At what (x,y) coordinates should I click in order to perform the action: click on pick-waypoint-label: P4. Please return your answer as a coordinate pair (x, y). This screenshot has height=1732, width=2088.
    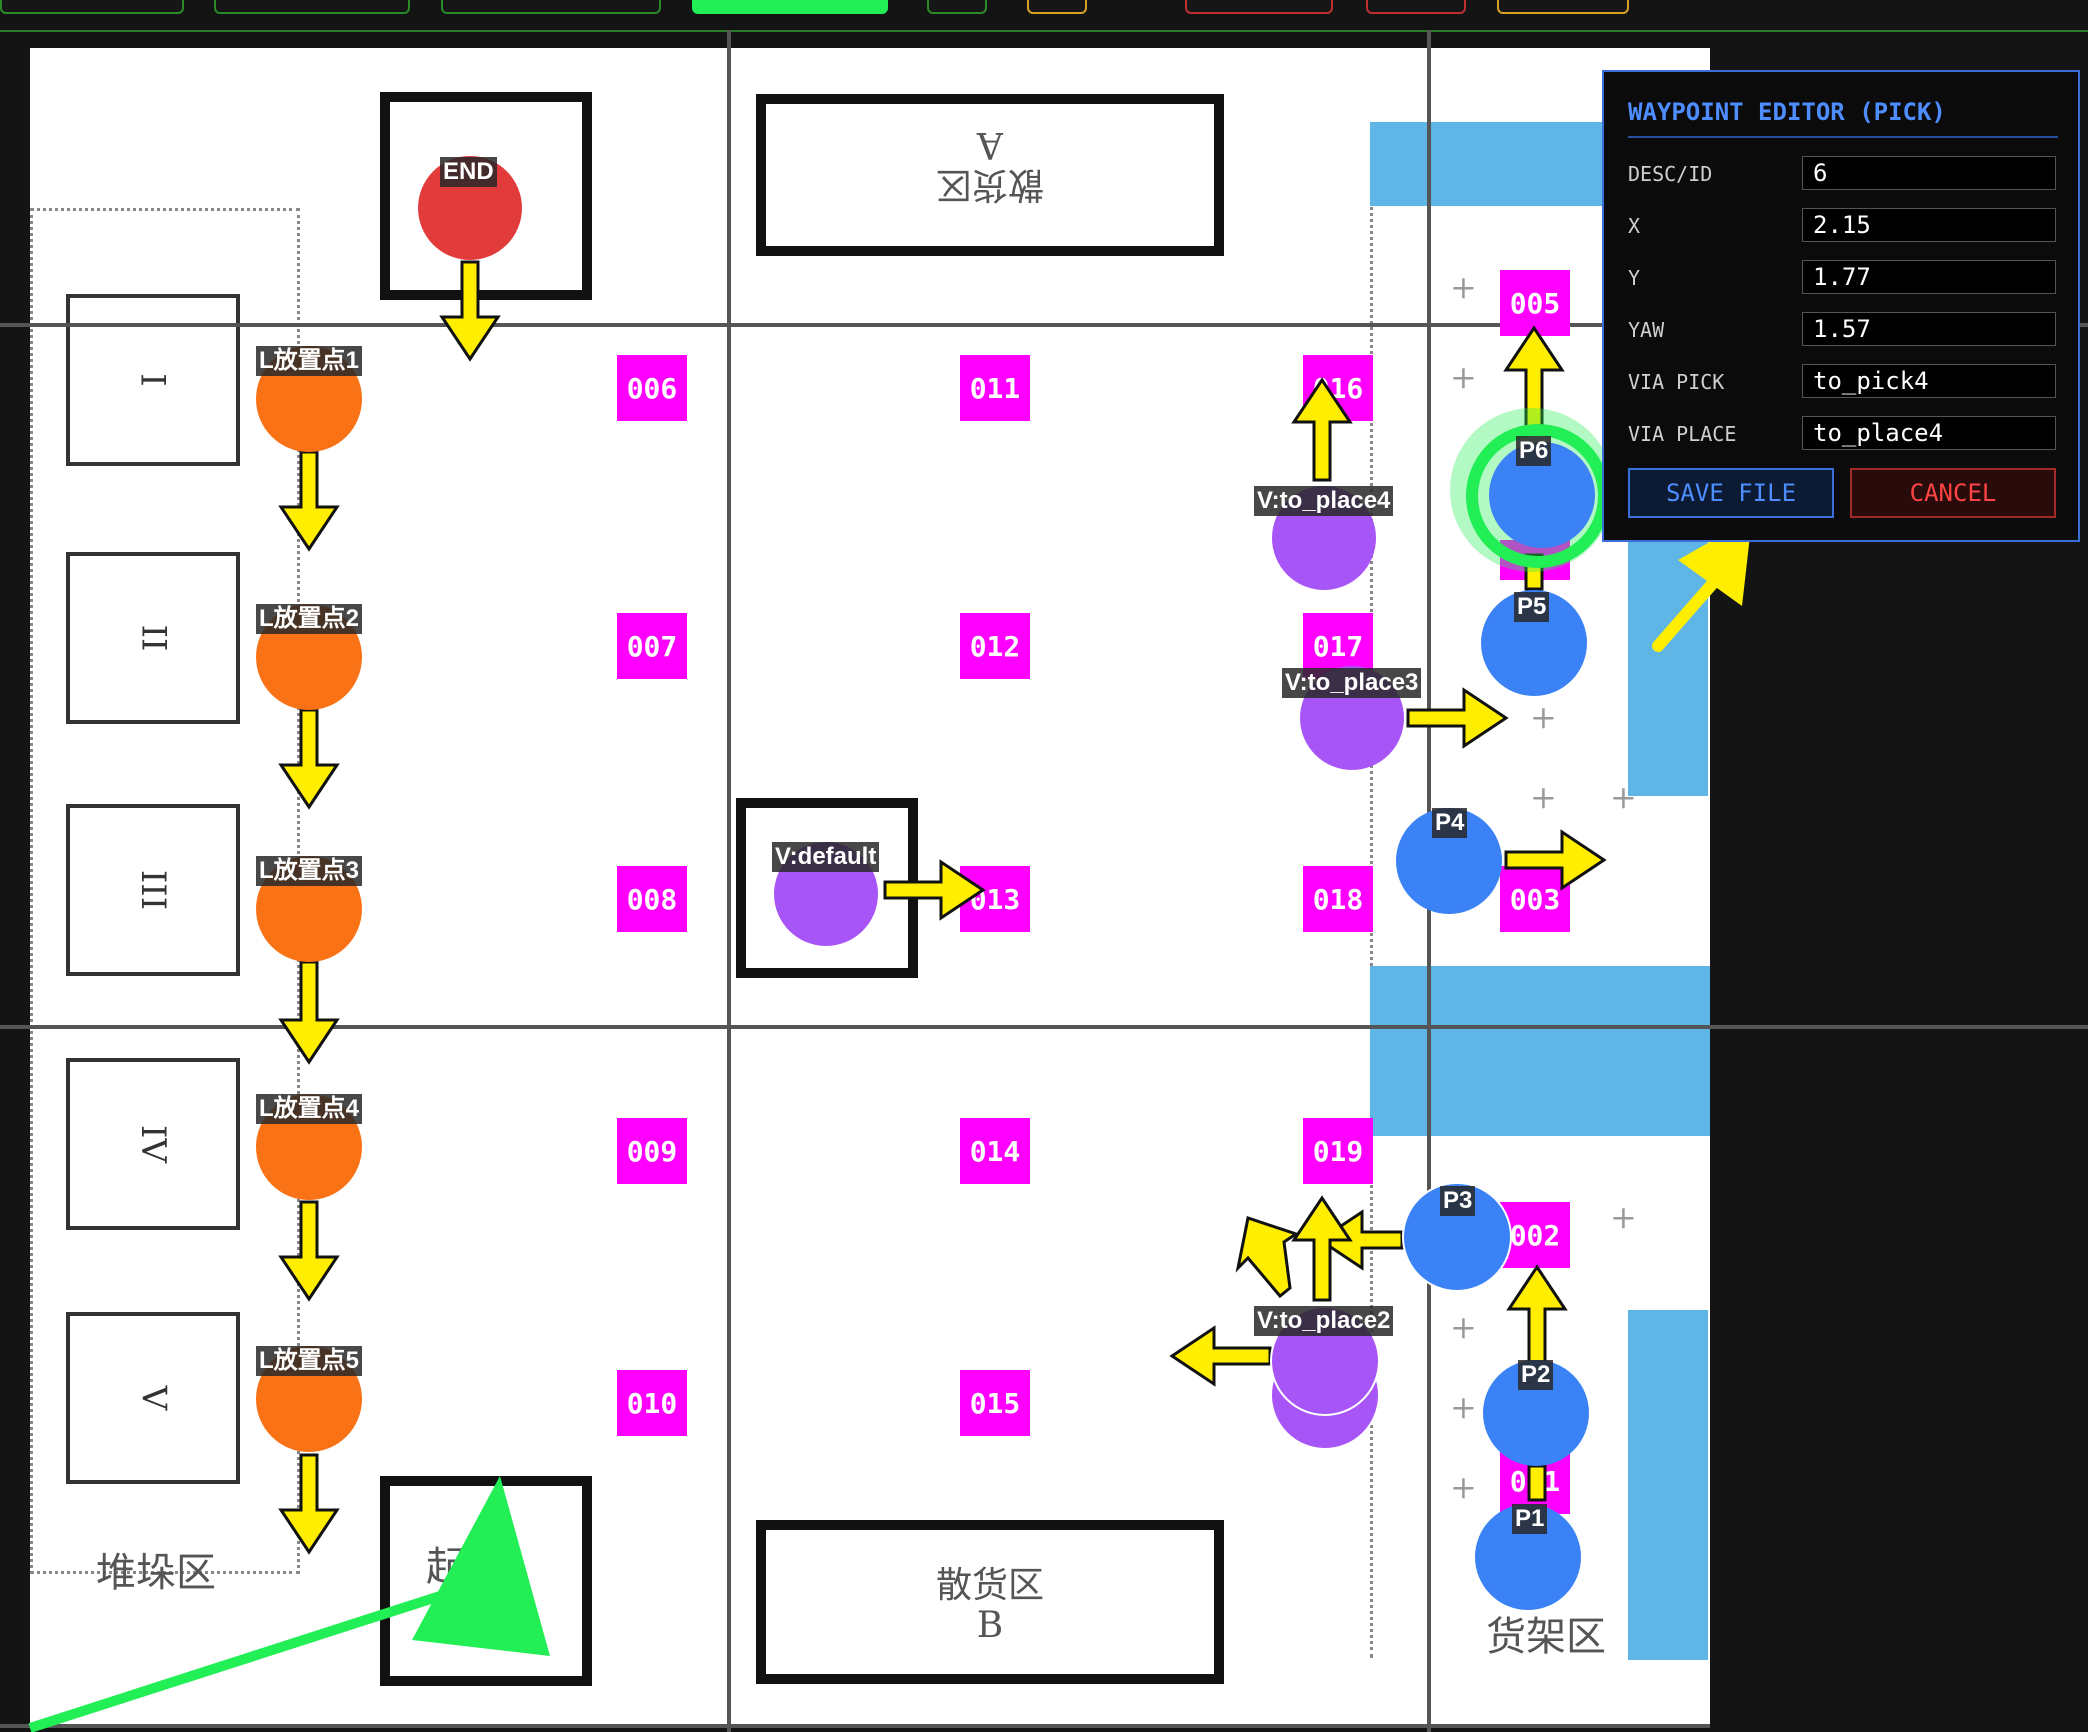
    Looking at the image, I should click on (1450, 823).